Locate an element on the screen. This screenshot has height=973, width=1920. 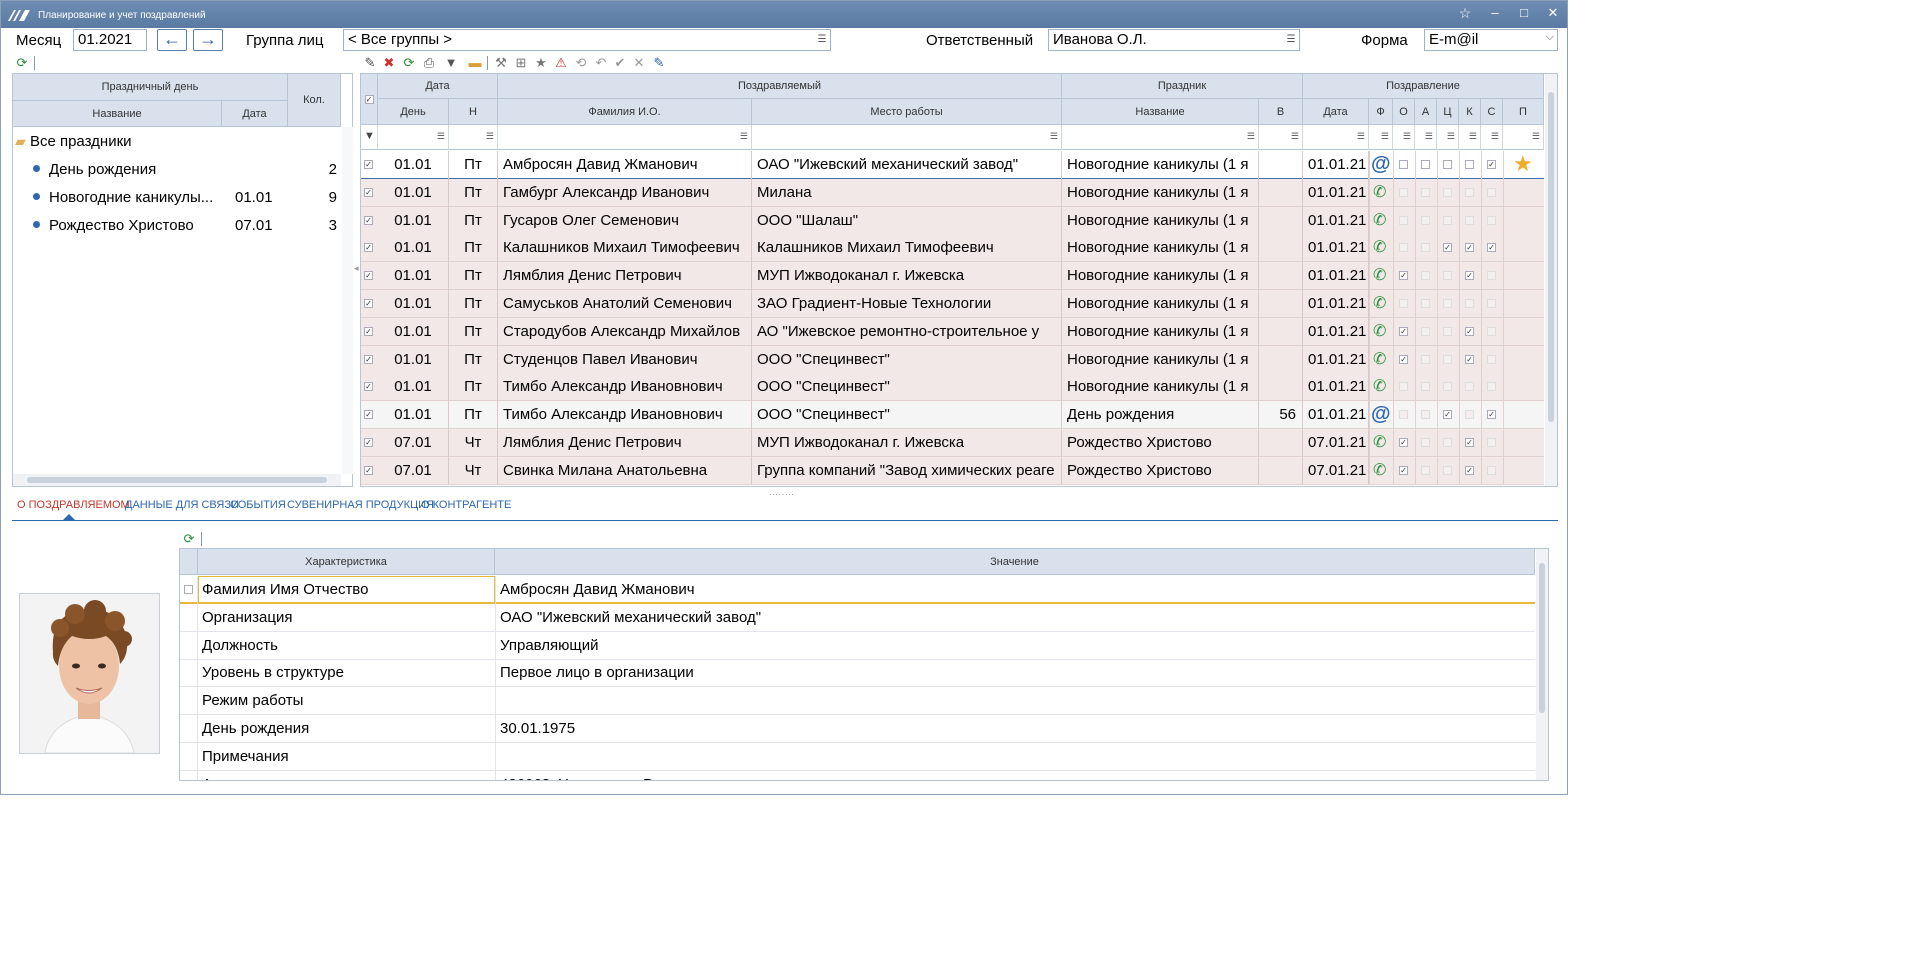
edit-icon: ✎ is located at coordinates (370, 63).